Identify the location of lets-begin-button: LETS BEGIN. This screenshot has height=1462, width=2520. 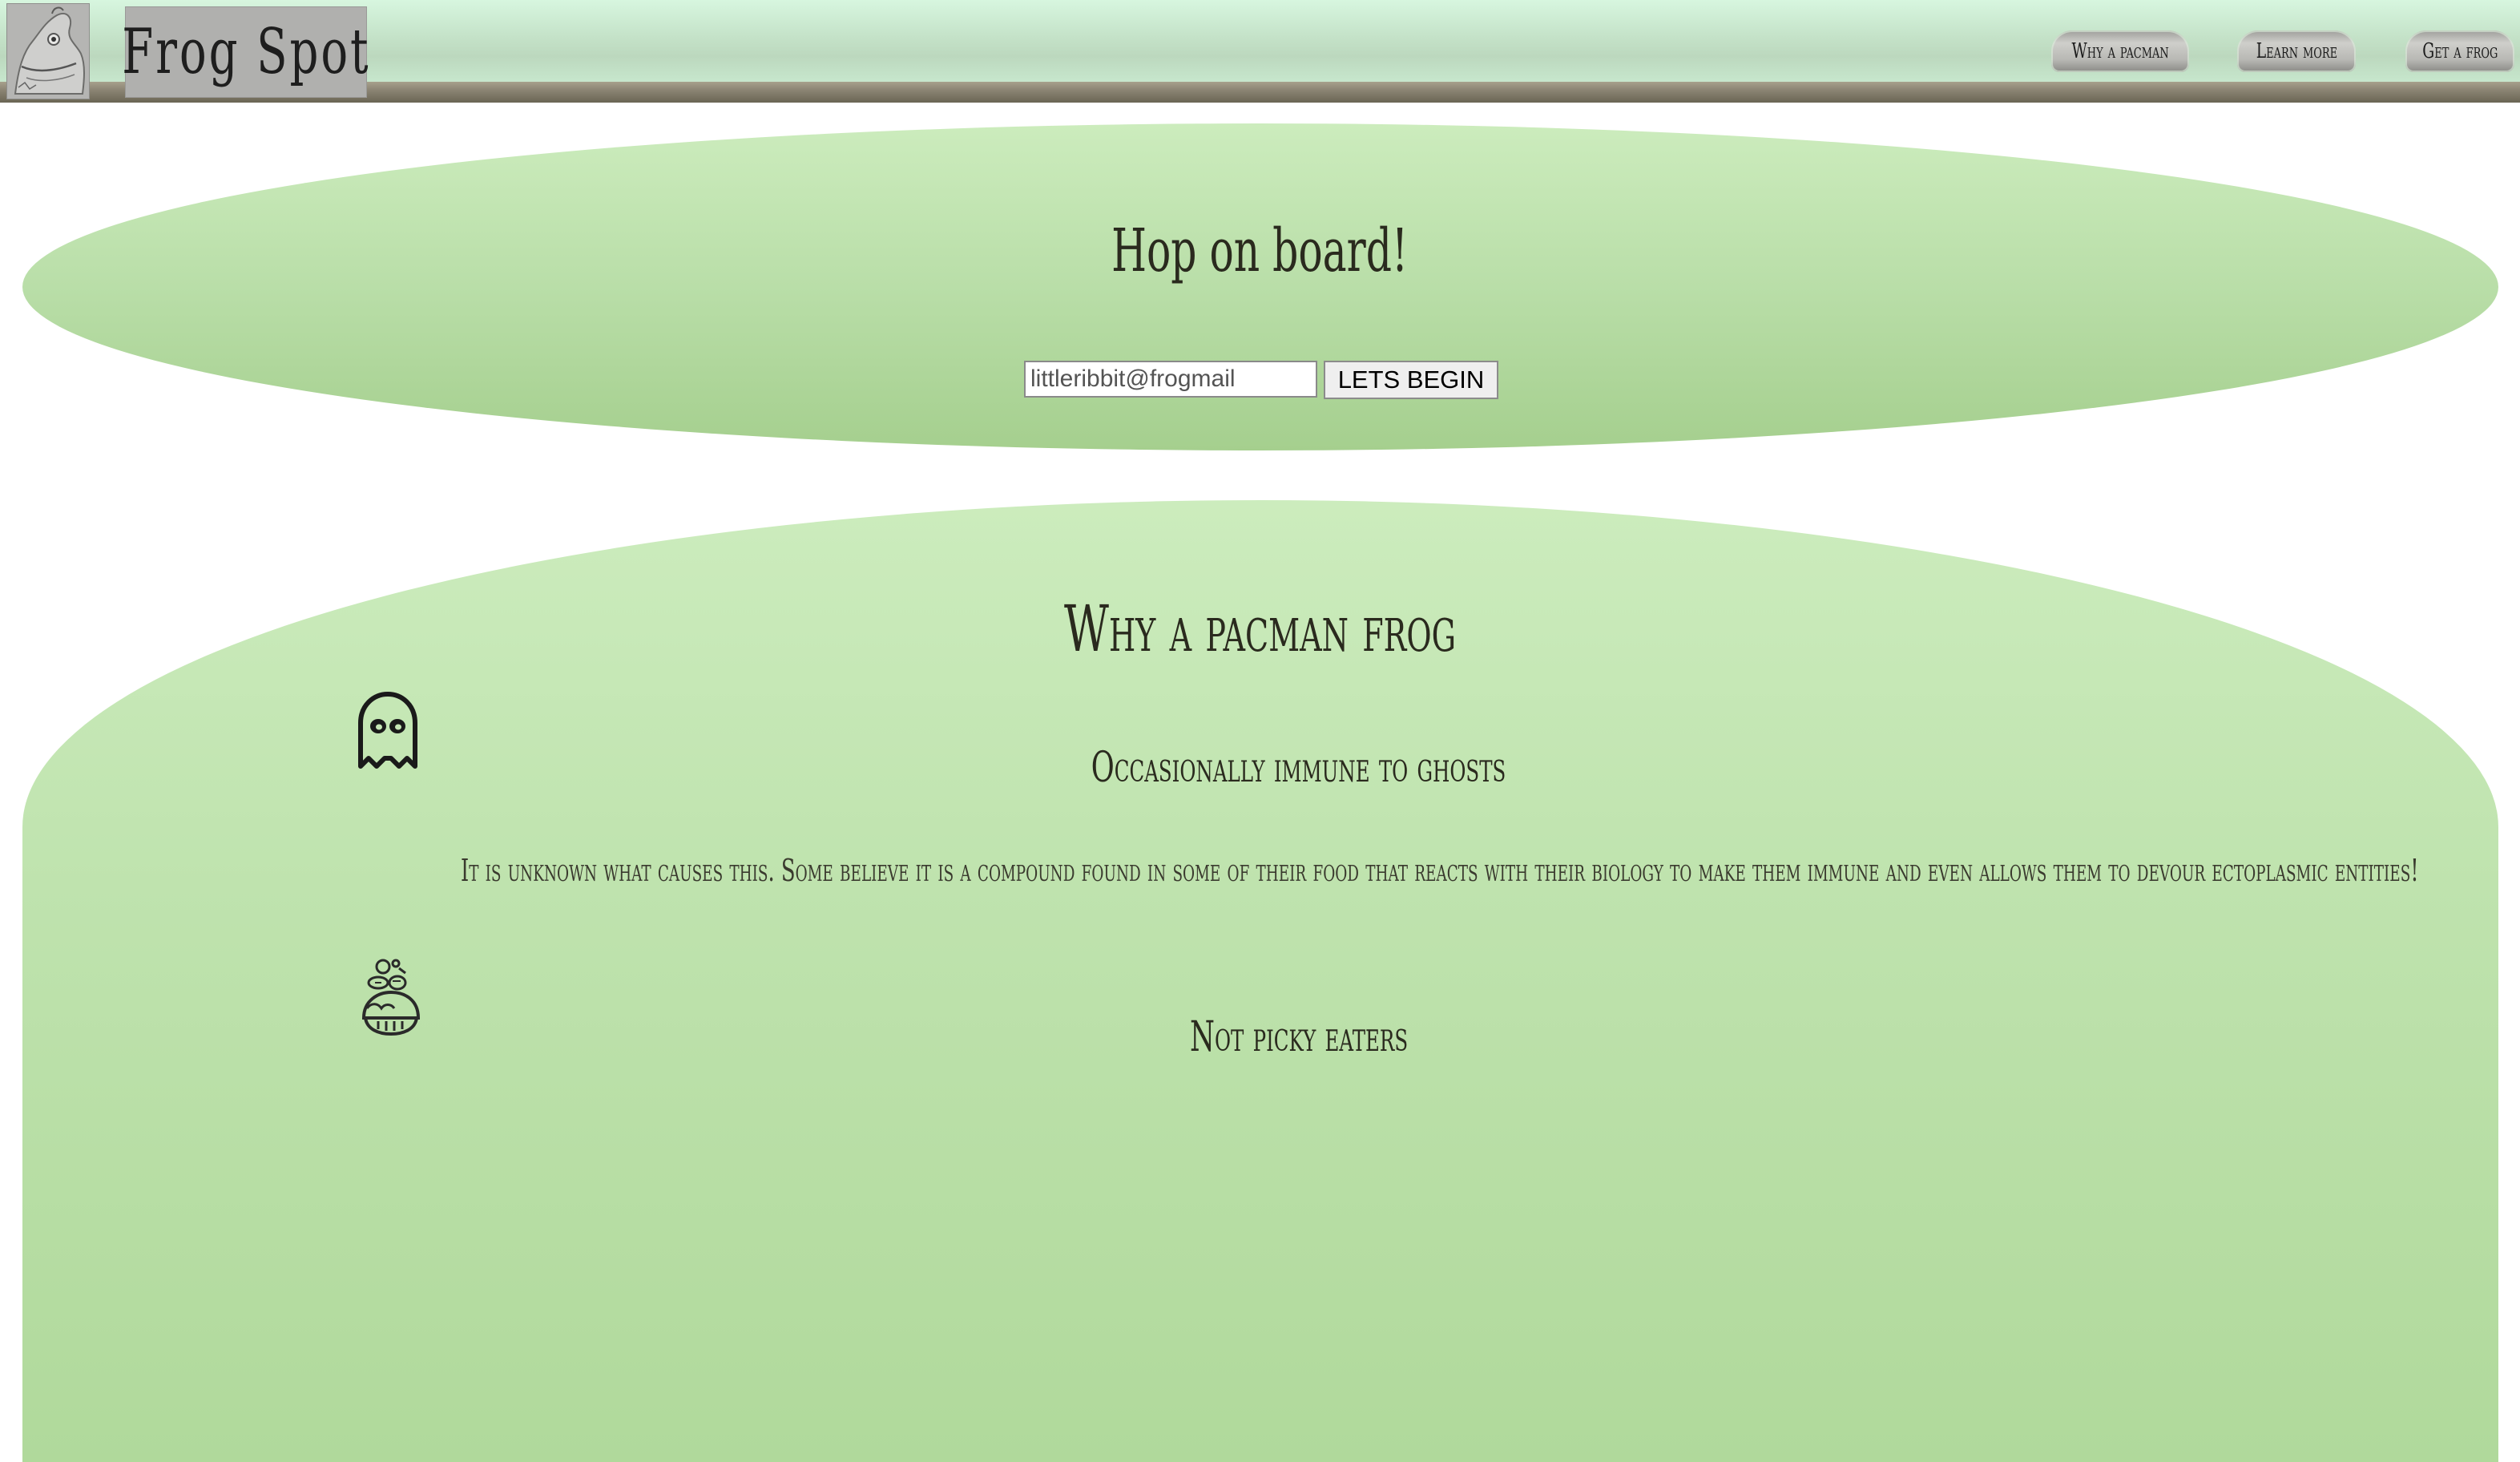
(1411, 380).